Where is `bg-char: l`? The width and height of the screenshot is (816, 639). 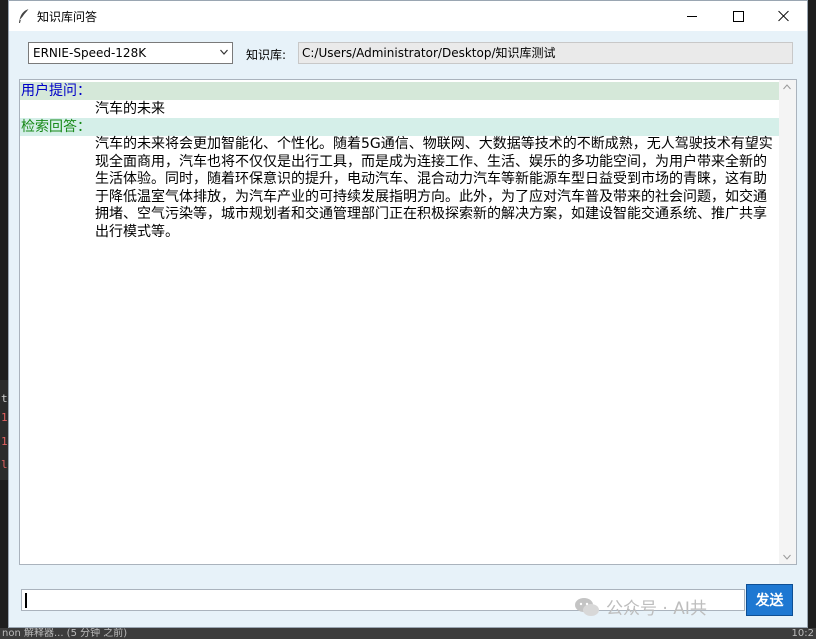
bg-char: l is located at coordinates (4, 464).